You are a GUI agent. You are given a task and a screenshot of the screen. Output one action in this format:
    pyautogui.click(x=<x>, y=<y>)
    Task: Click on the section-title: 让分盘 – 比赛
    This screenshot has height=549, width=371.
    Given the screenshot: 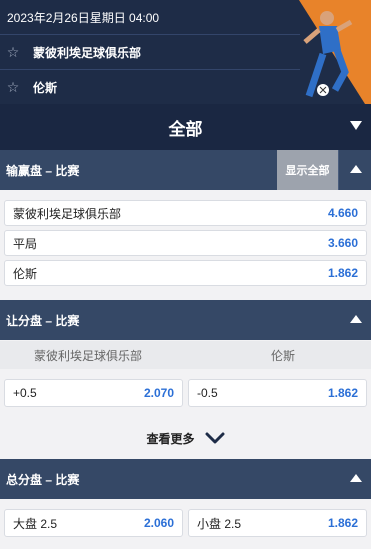 What is the action you would take?
    pyautogui.click(x=43, y=320)
    